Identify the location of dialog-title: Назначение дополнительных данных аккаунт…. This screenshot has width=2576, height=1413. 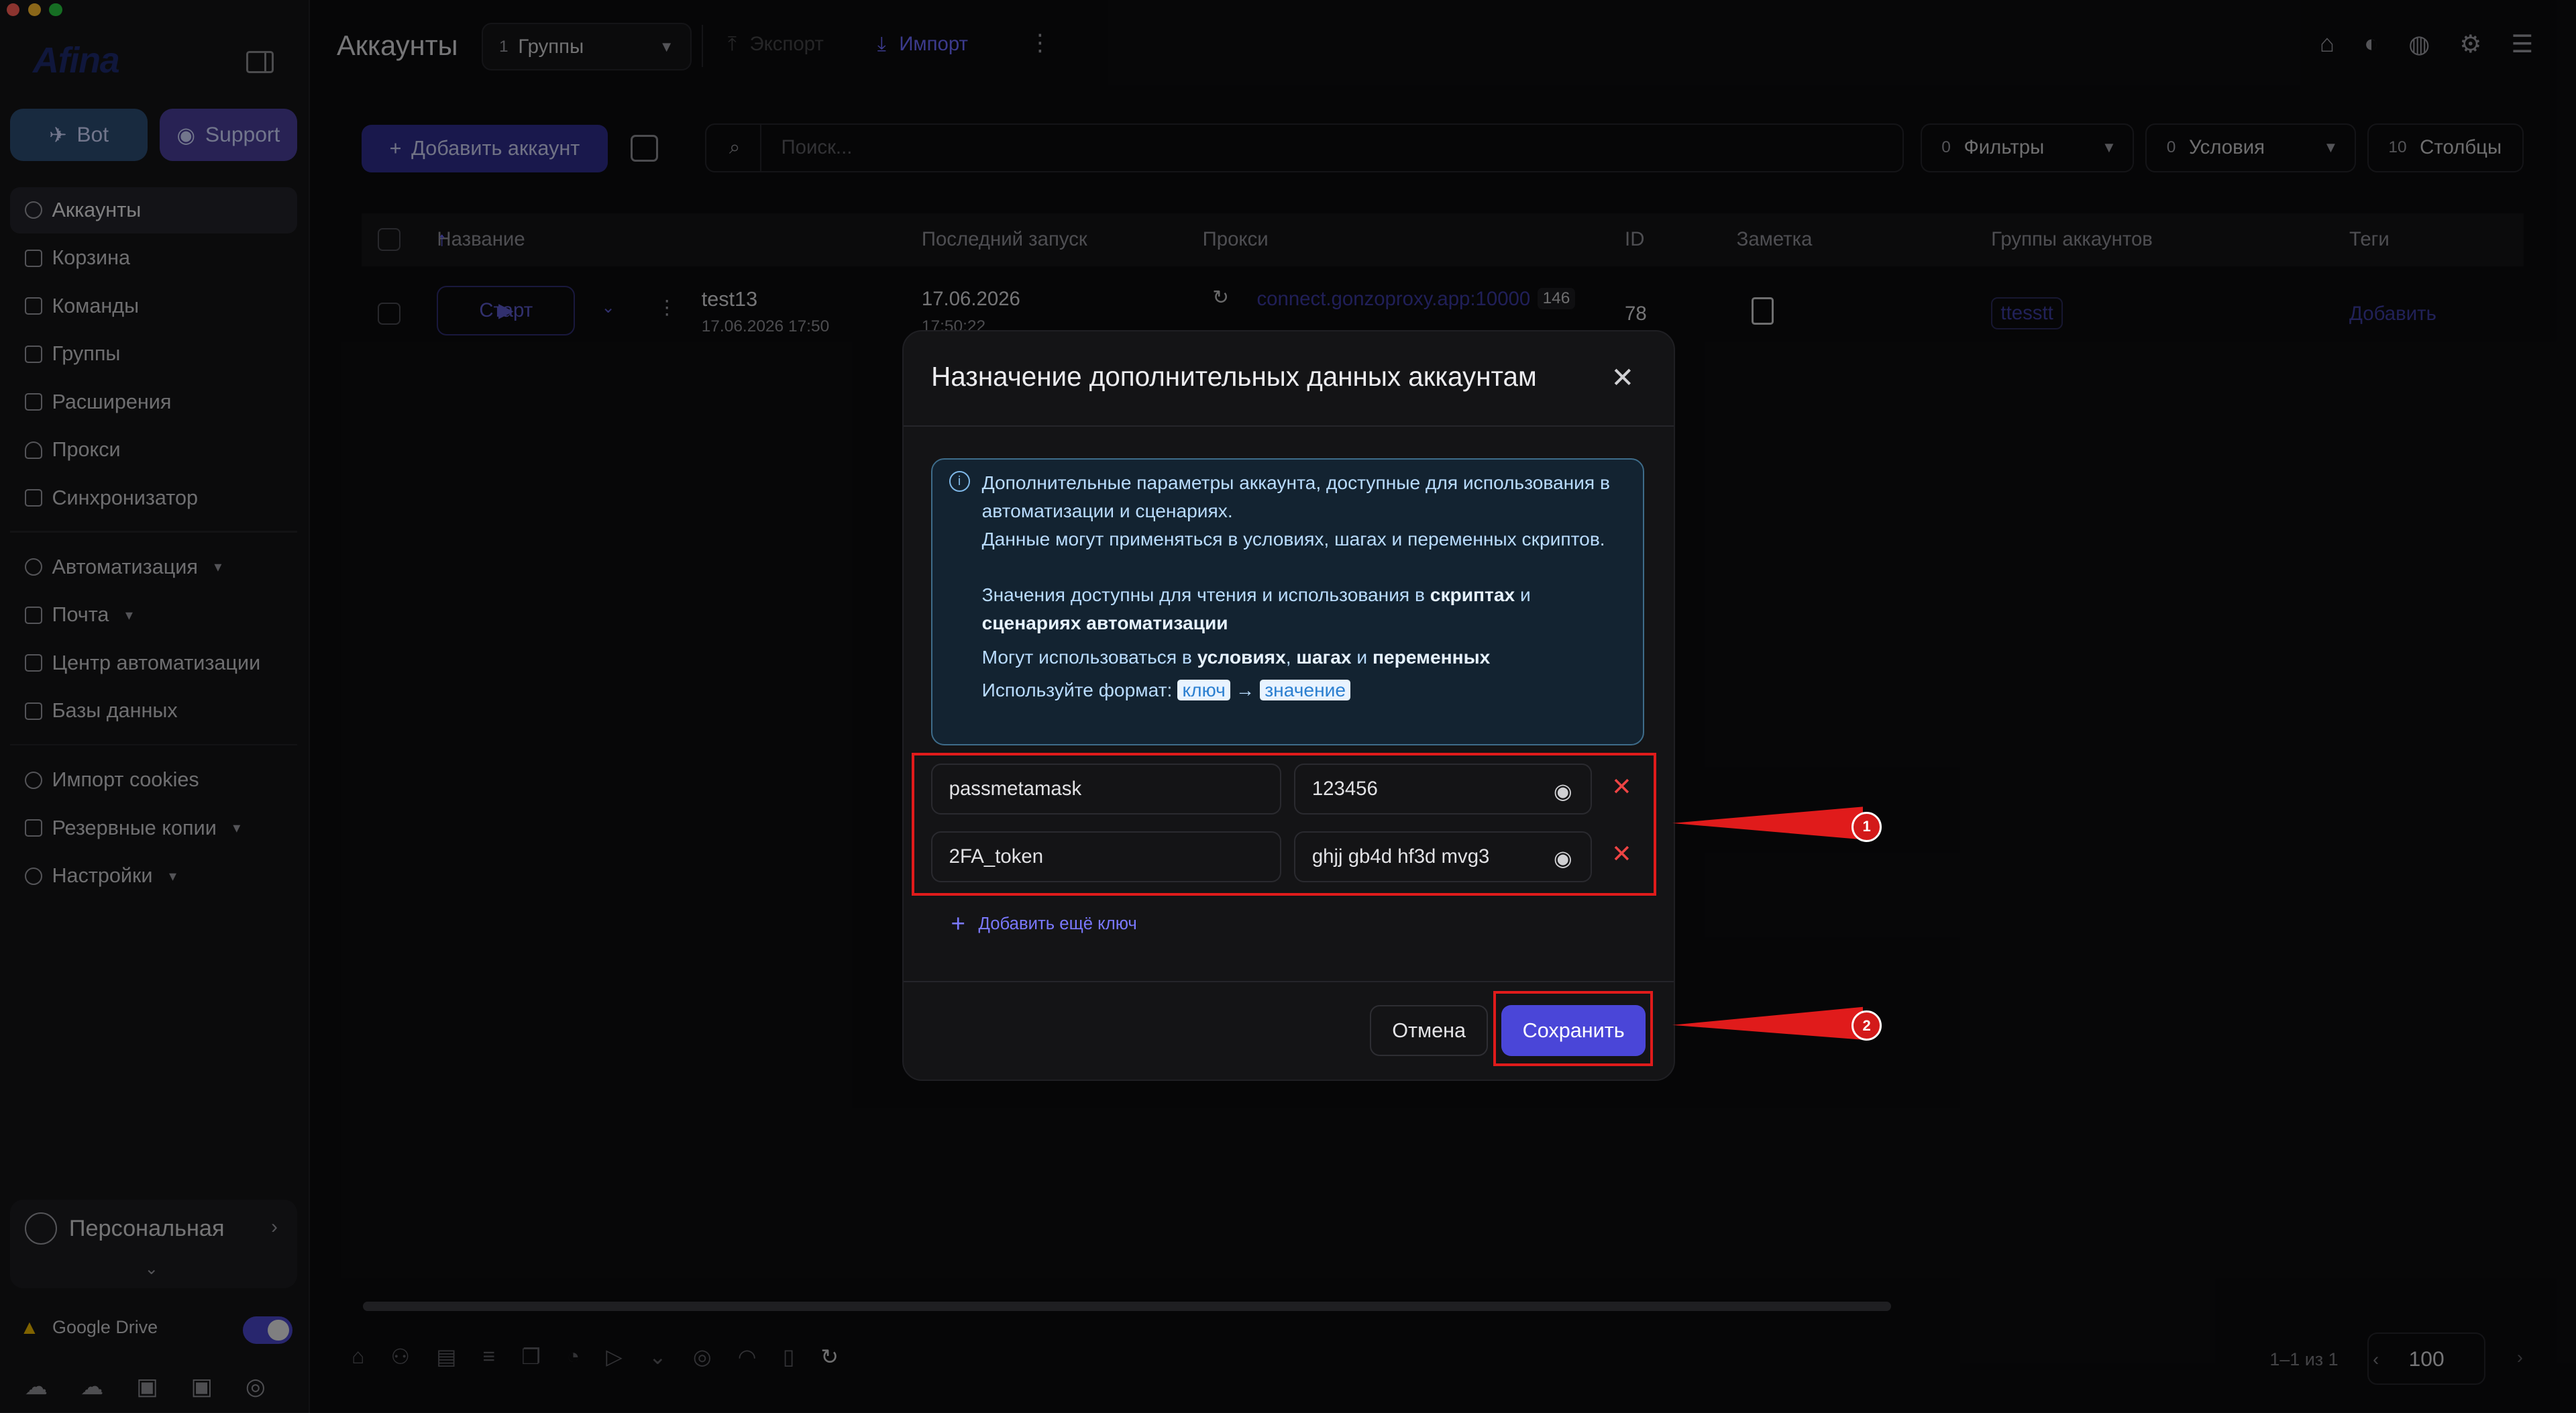
(1234, 376).